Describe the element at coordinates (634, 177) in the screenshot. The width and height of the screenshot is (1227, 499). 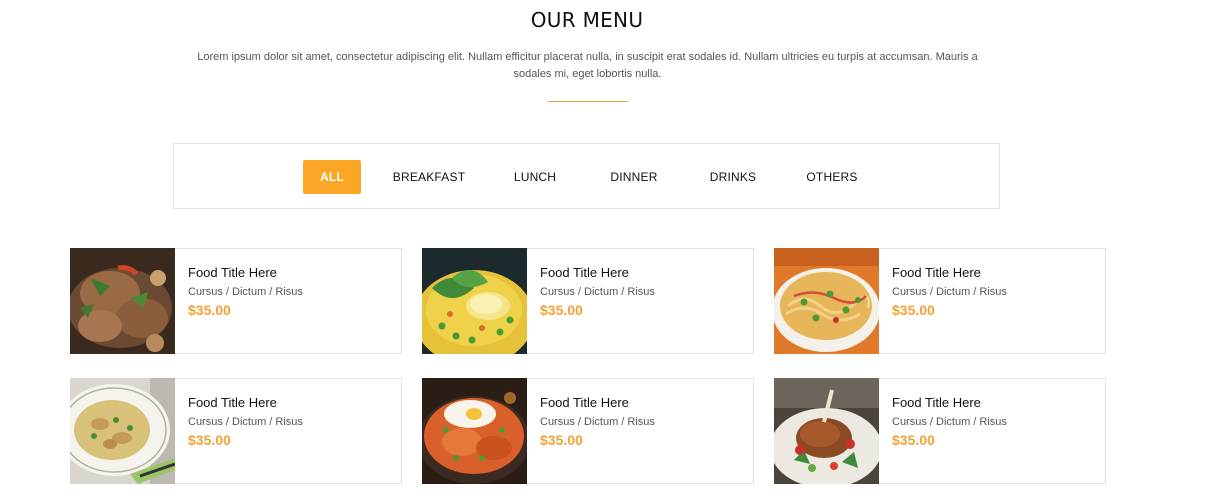
I see `filter-tab-dinner: DINNER` at that location.